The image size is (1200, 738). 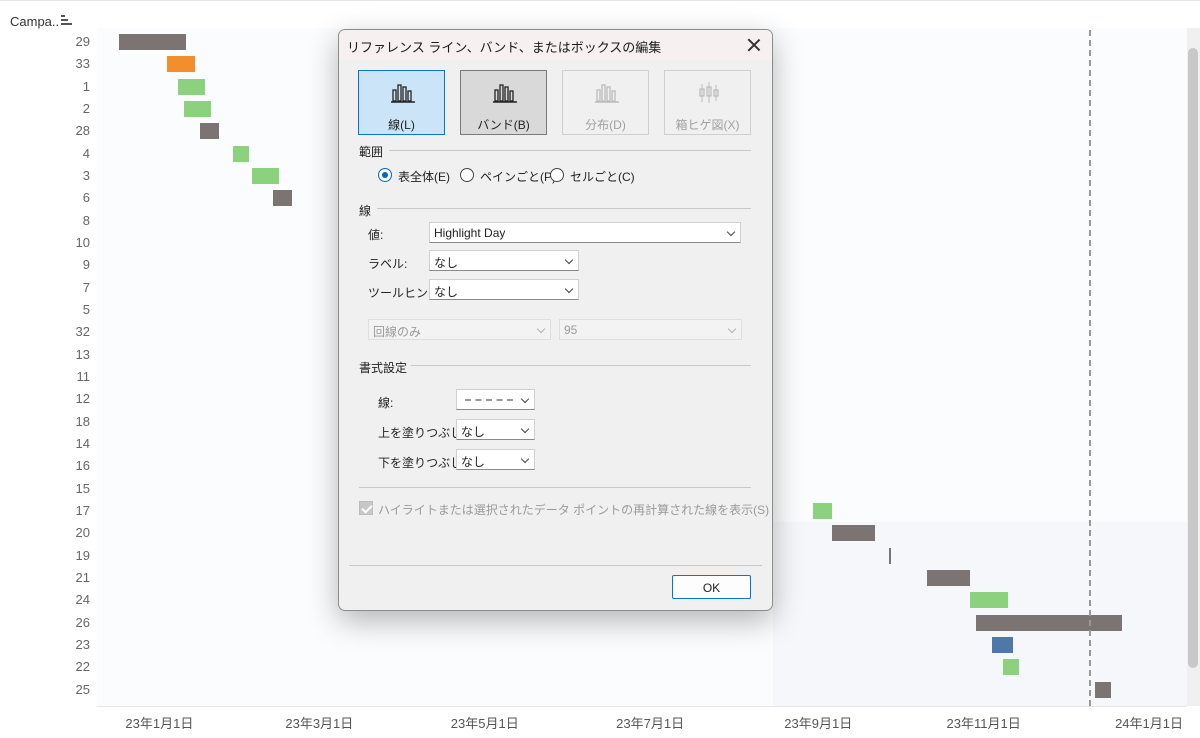 What do you see at coordinates (386, 403) in the screenshot?
I see `line-style-label: 線:` at bounding box center [386, 403].